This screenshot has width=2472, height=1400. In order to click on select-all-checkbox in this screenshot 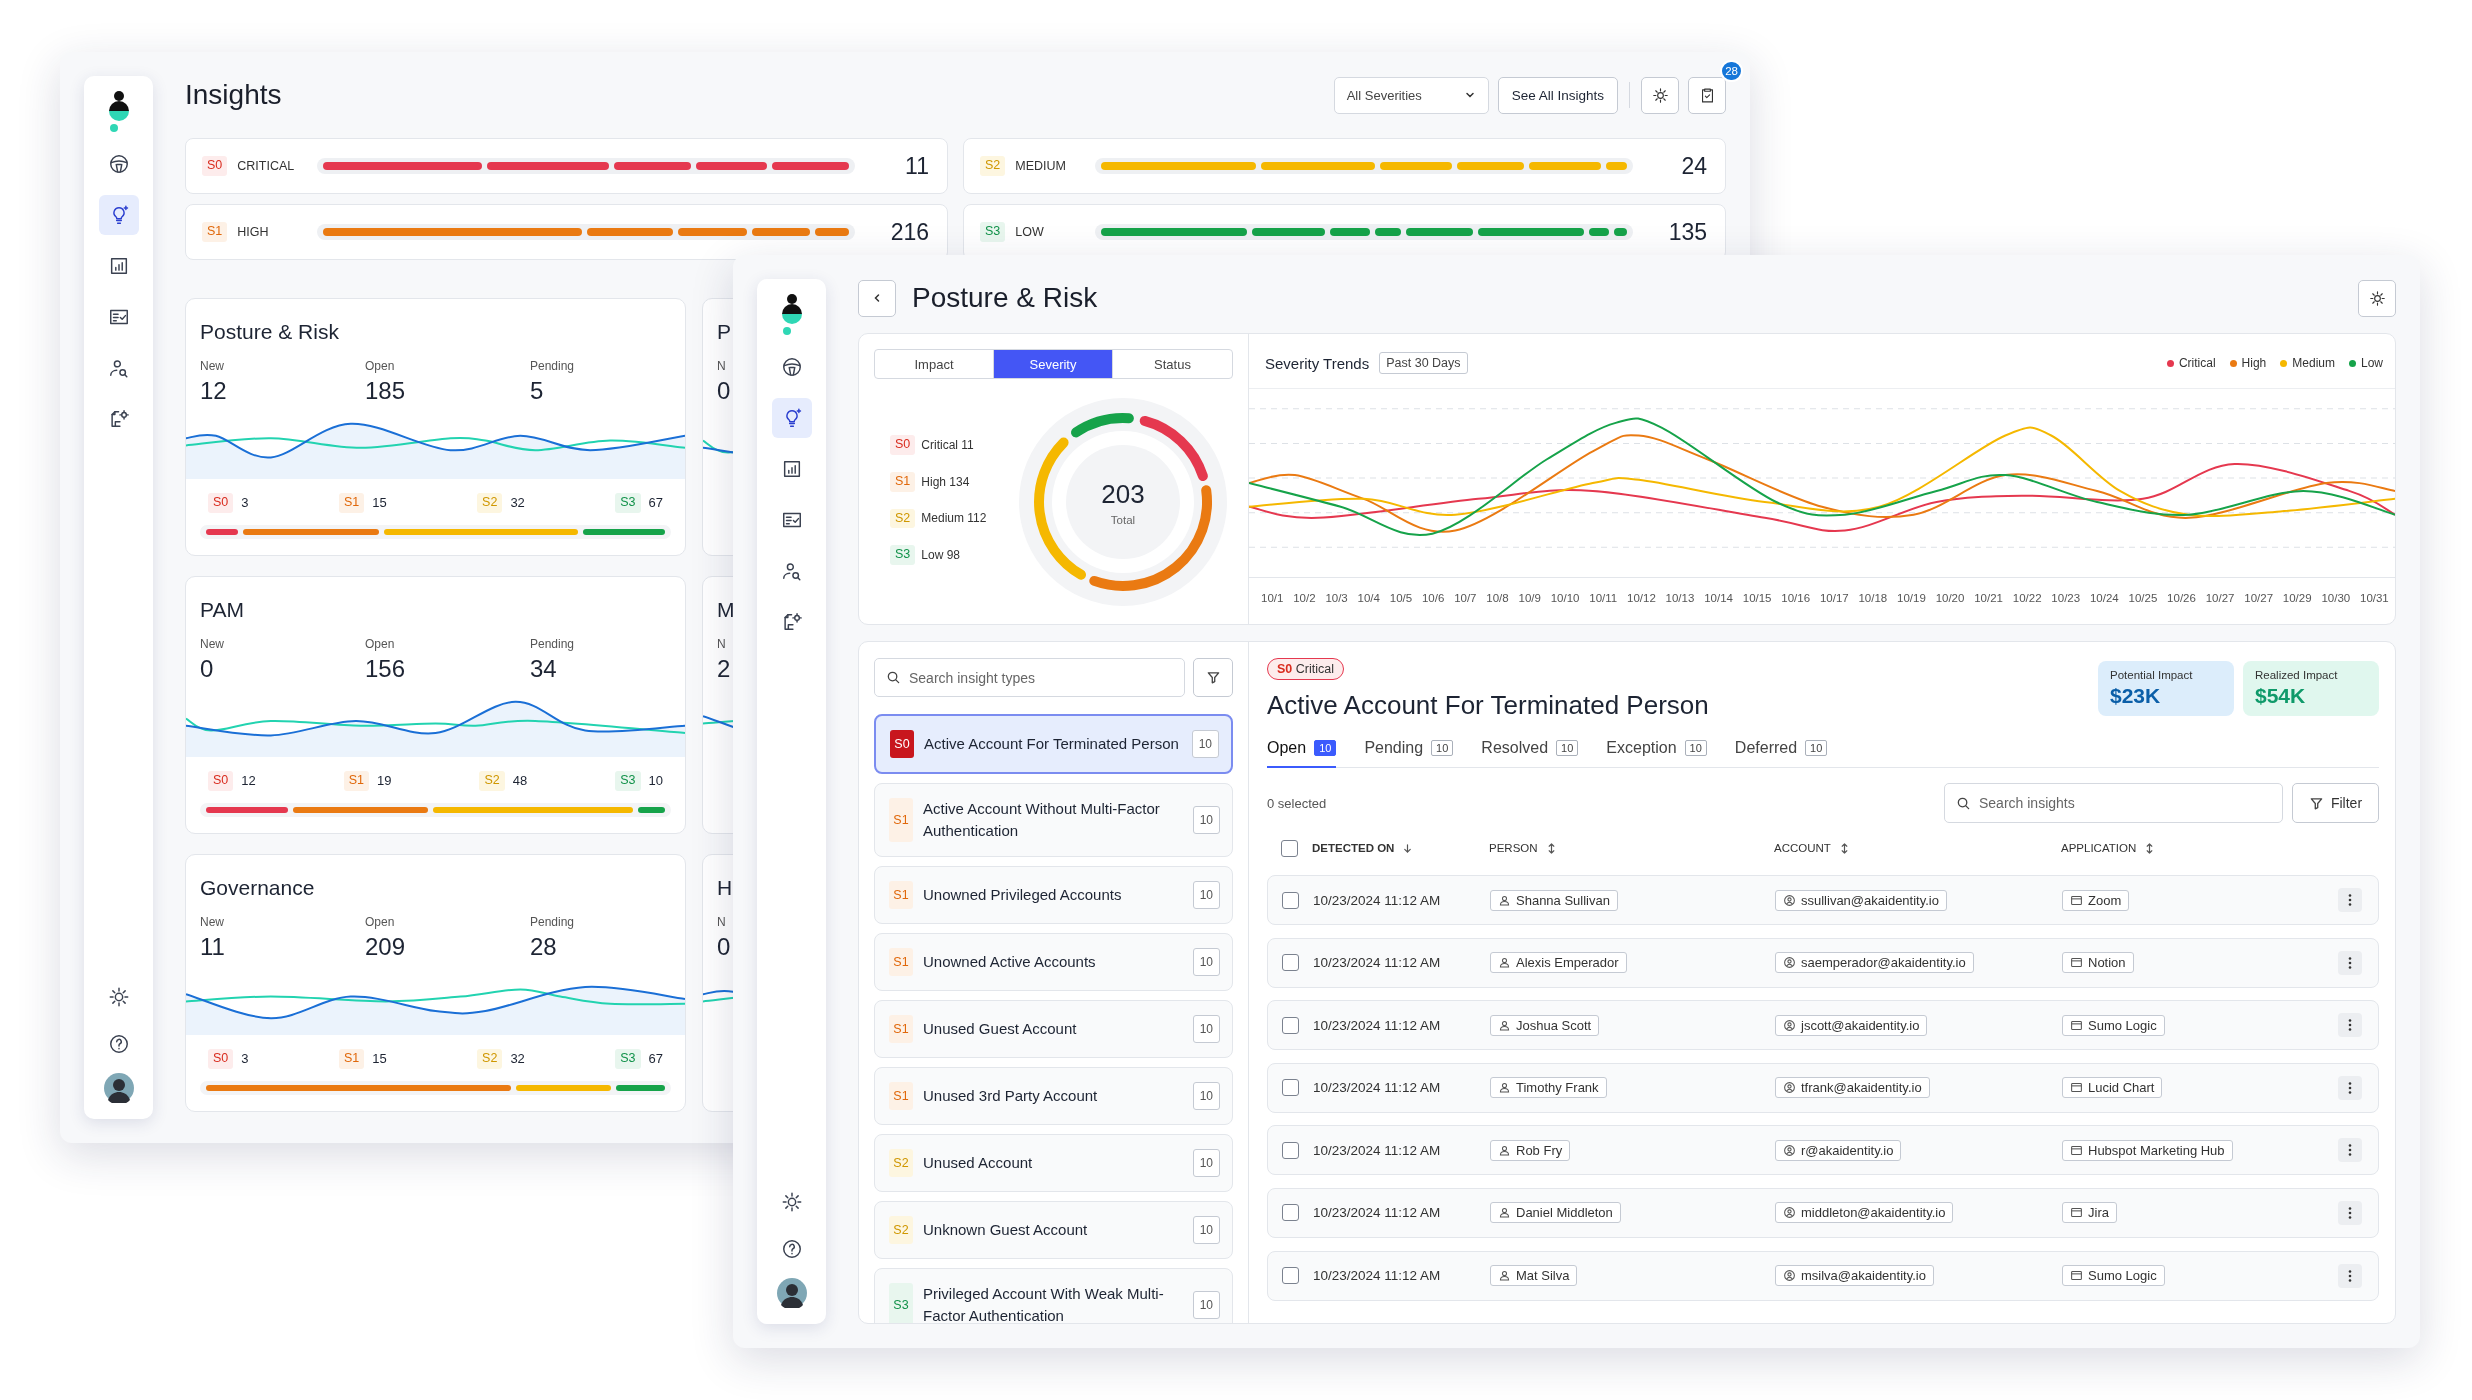, I will do `click(1289, 848)`.